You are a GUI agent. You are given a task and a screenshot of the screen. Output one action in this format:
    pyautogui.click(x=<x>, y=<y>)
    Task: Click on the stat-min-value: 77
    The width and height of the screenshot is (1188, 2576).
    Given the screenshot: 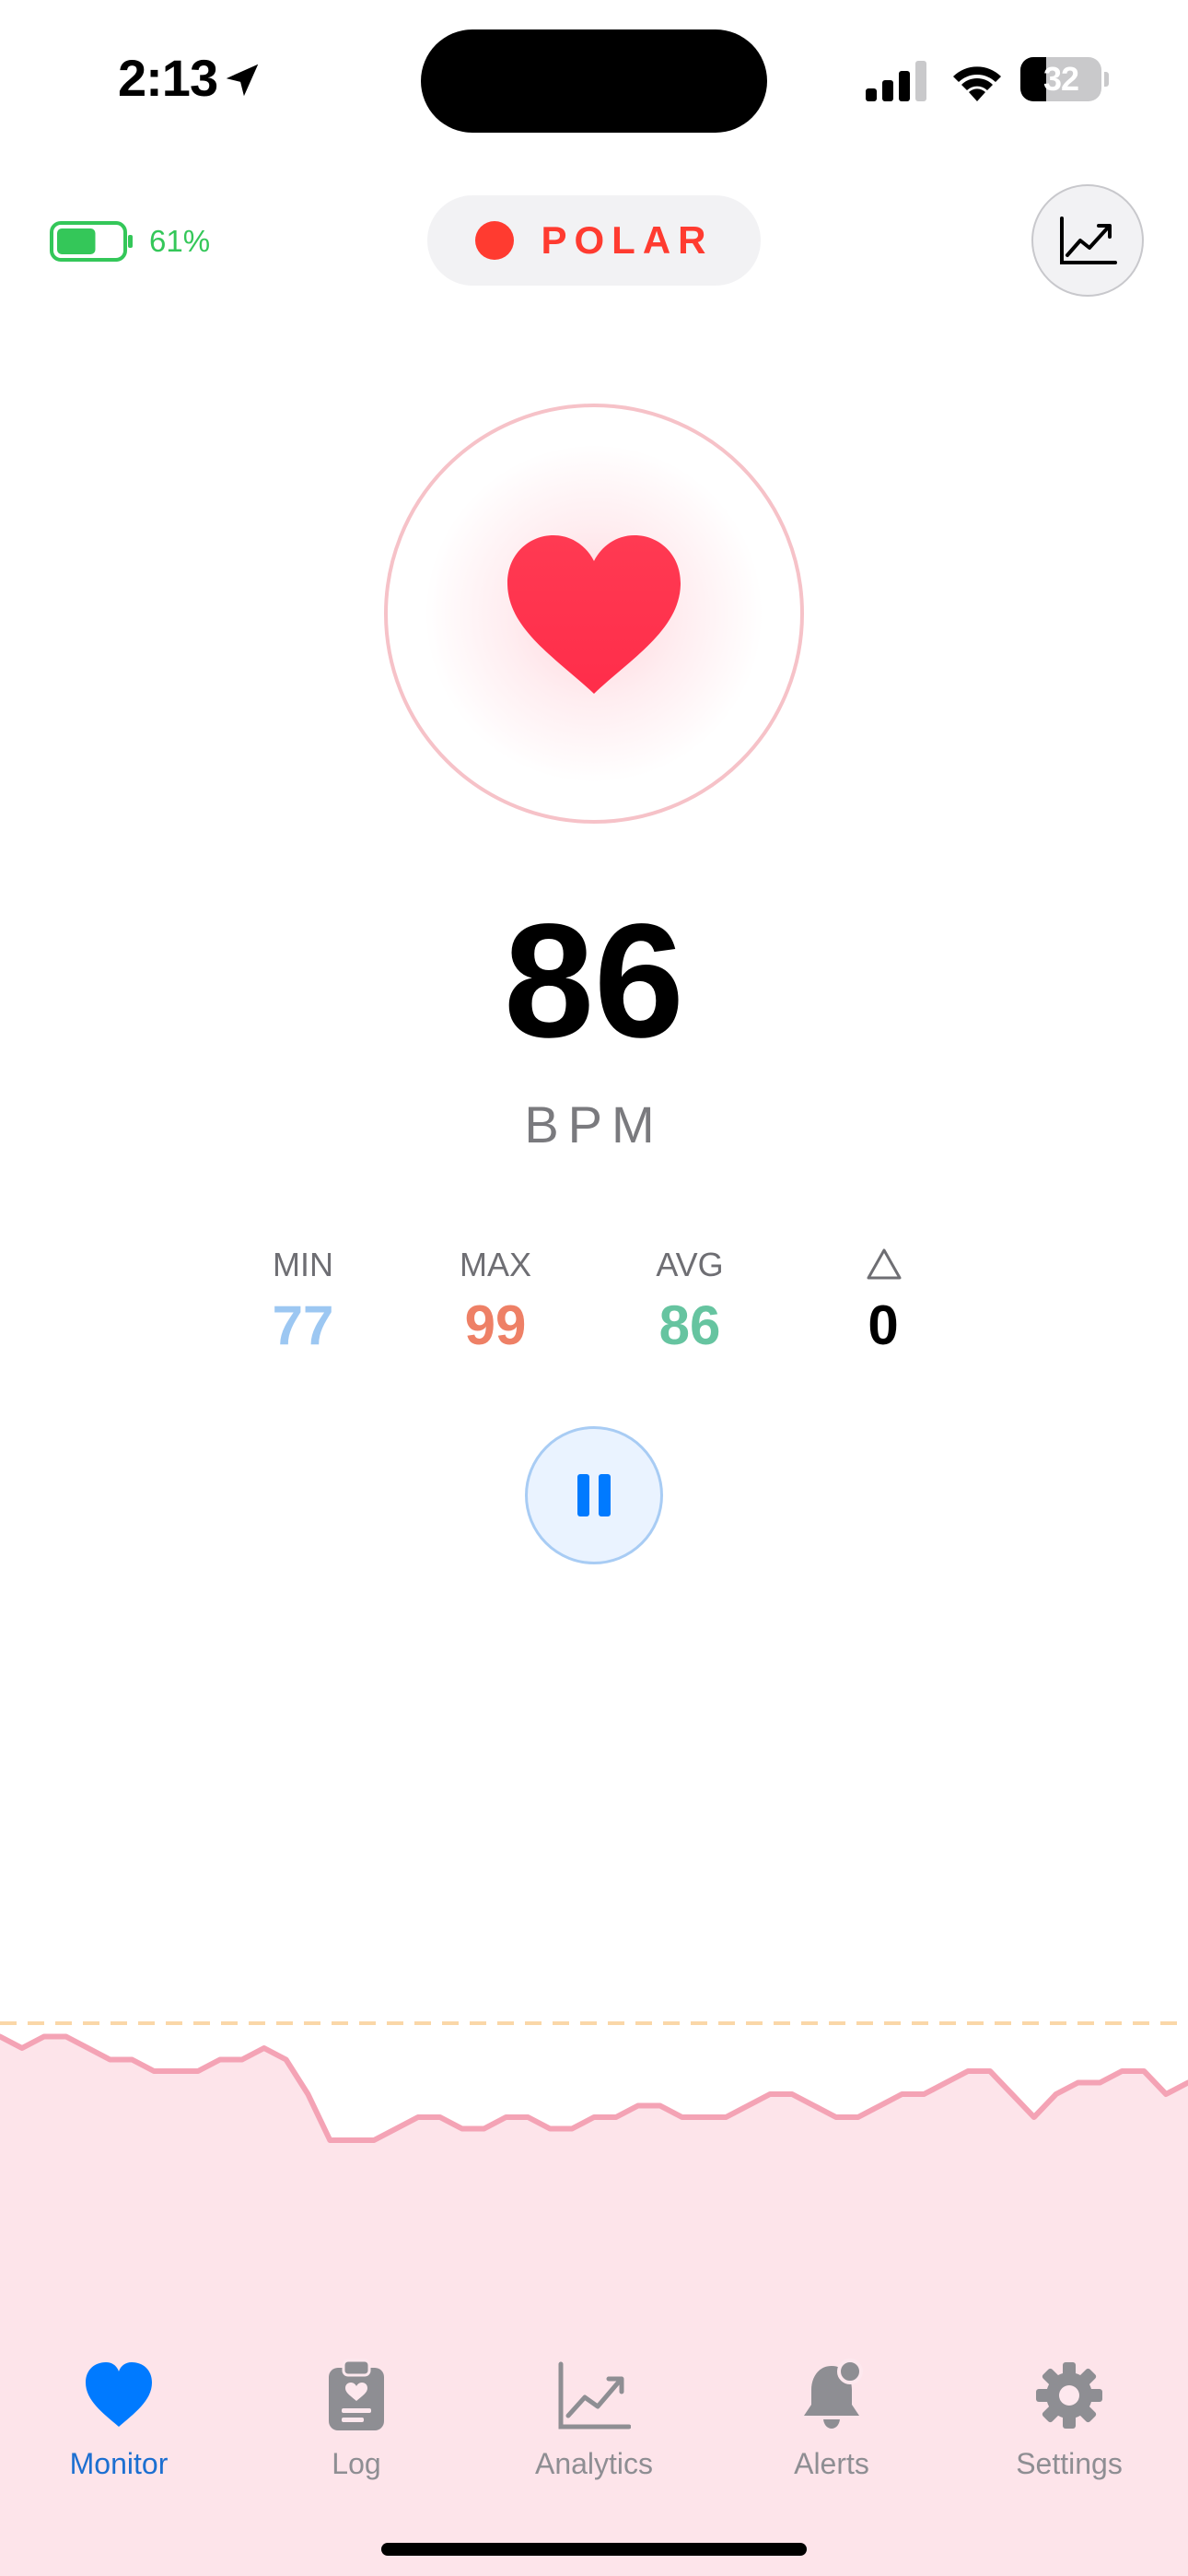 What is the action you would take?
    pyautogui.click(x=303, y=1325)
    